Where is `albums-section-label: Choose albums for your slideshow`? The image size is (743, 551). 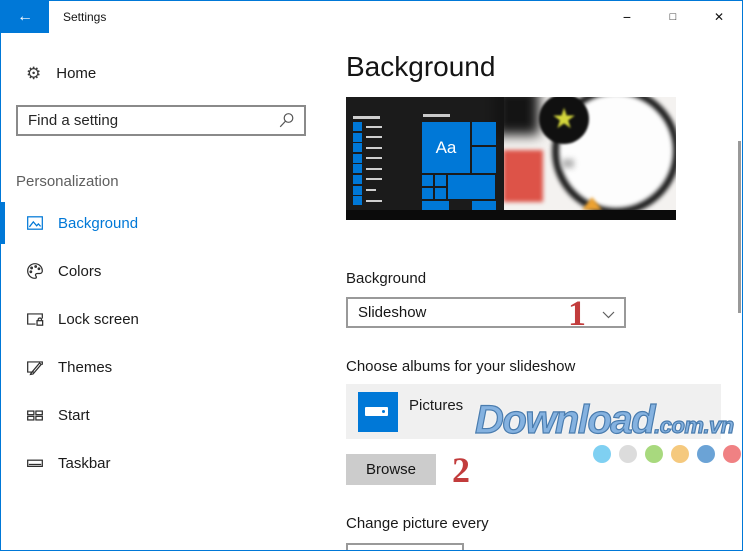
albums-section-label: Choose albums for your slideshow is located at coordinates (461, 366).